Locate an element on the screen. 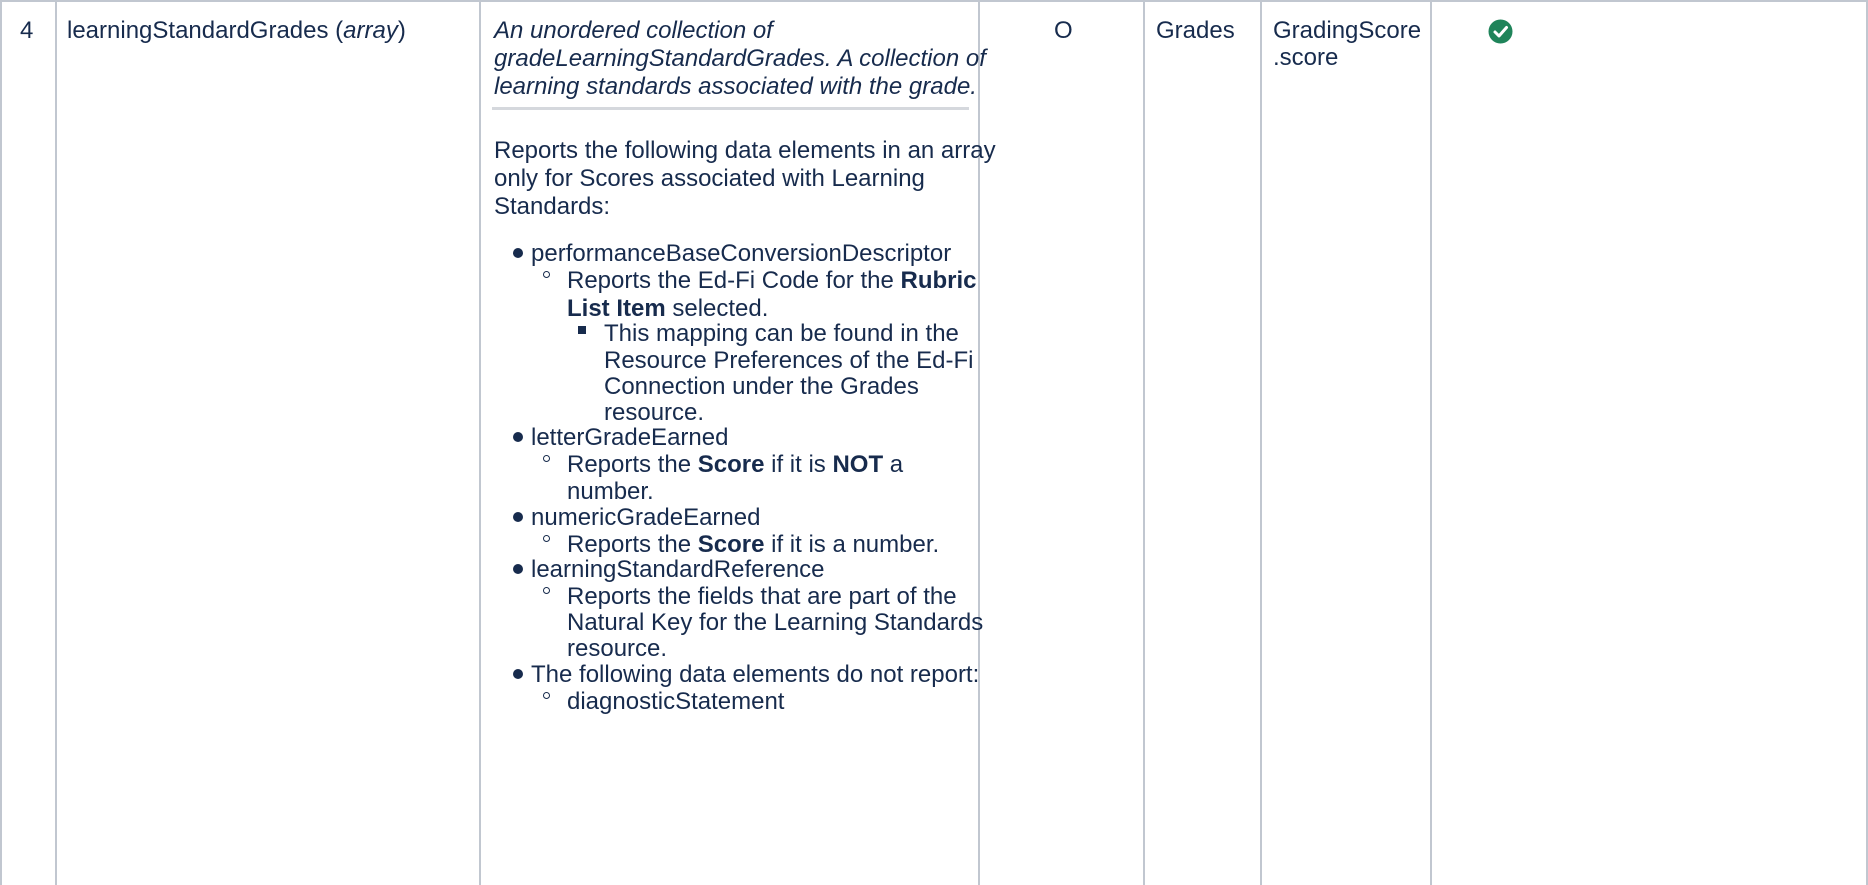 The height and width of the screenshot is (885, 1868). list-item-label: letterGradeEarned is located at coordinates (630, 437).